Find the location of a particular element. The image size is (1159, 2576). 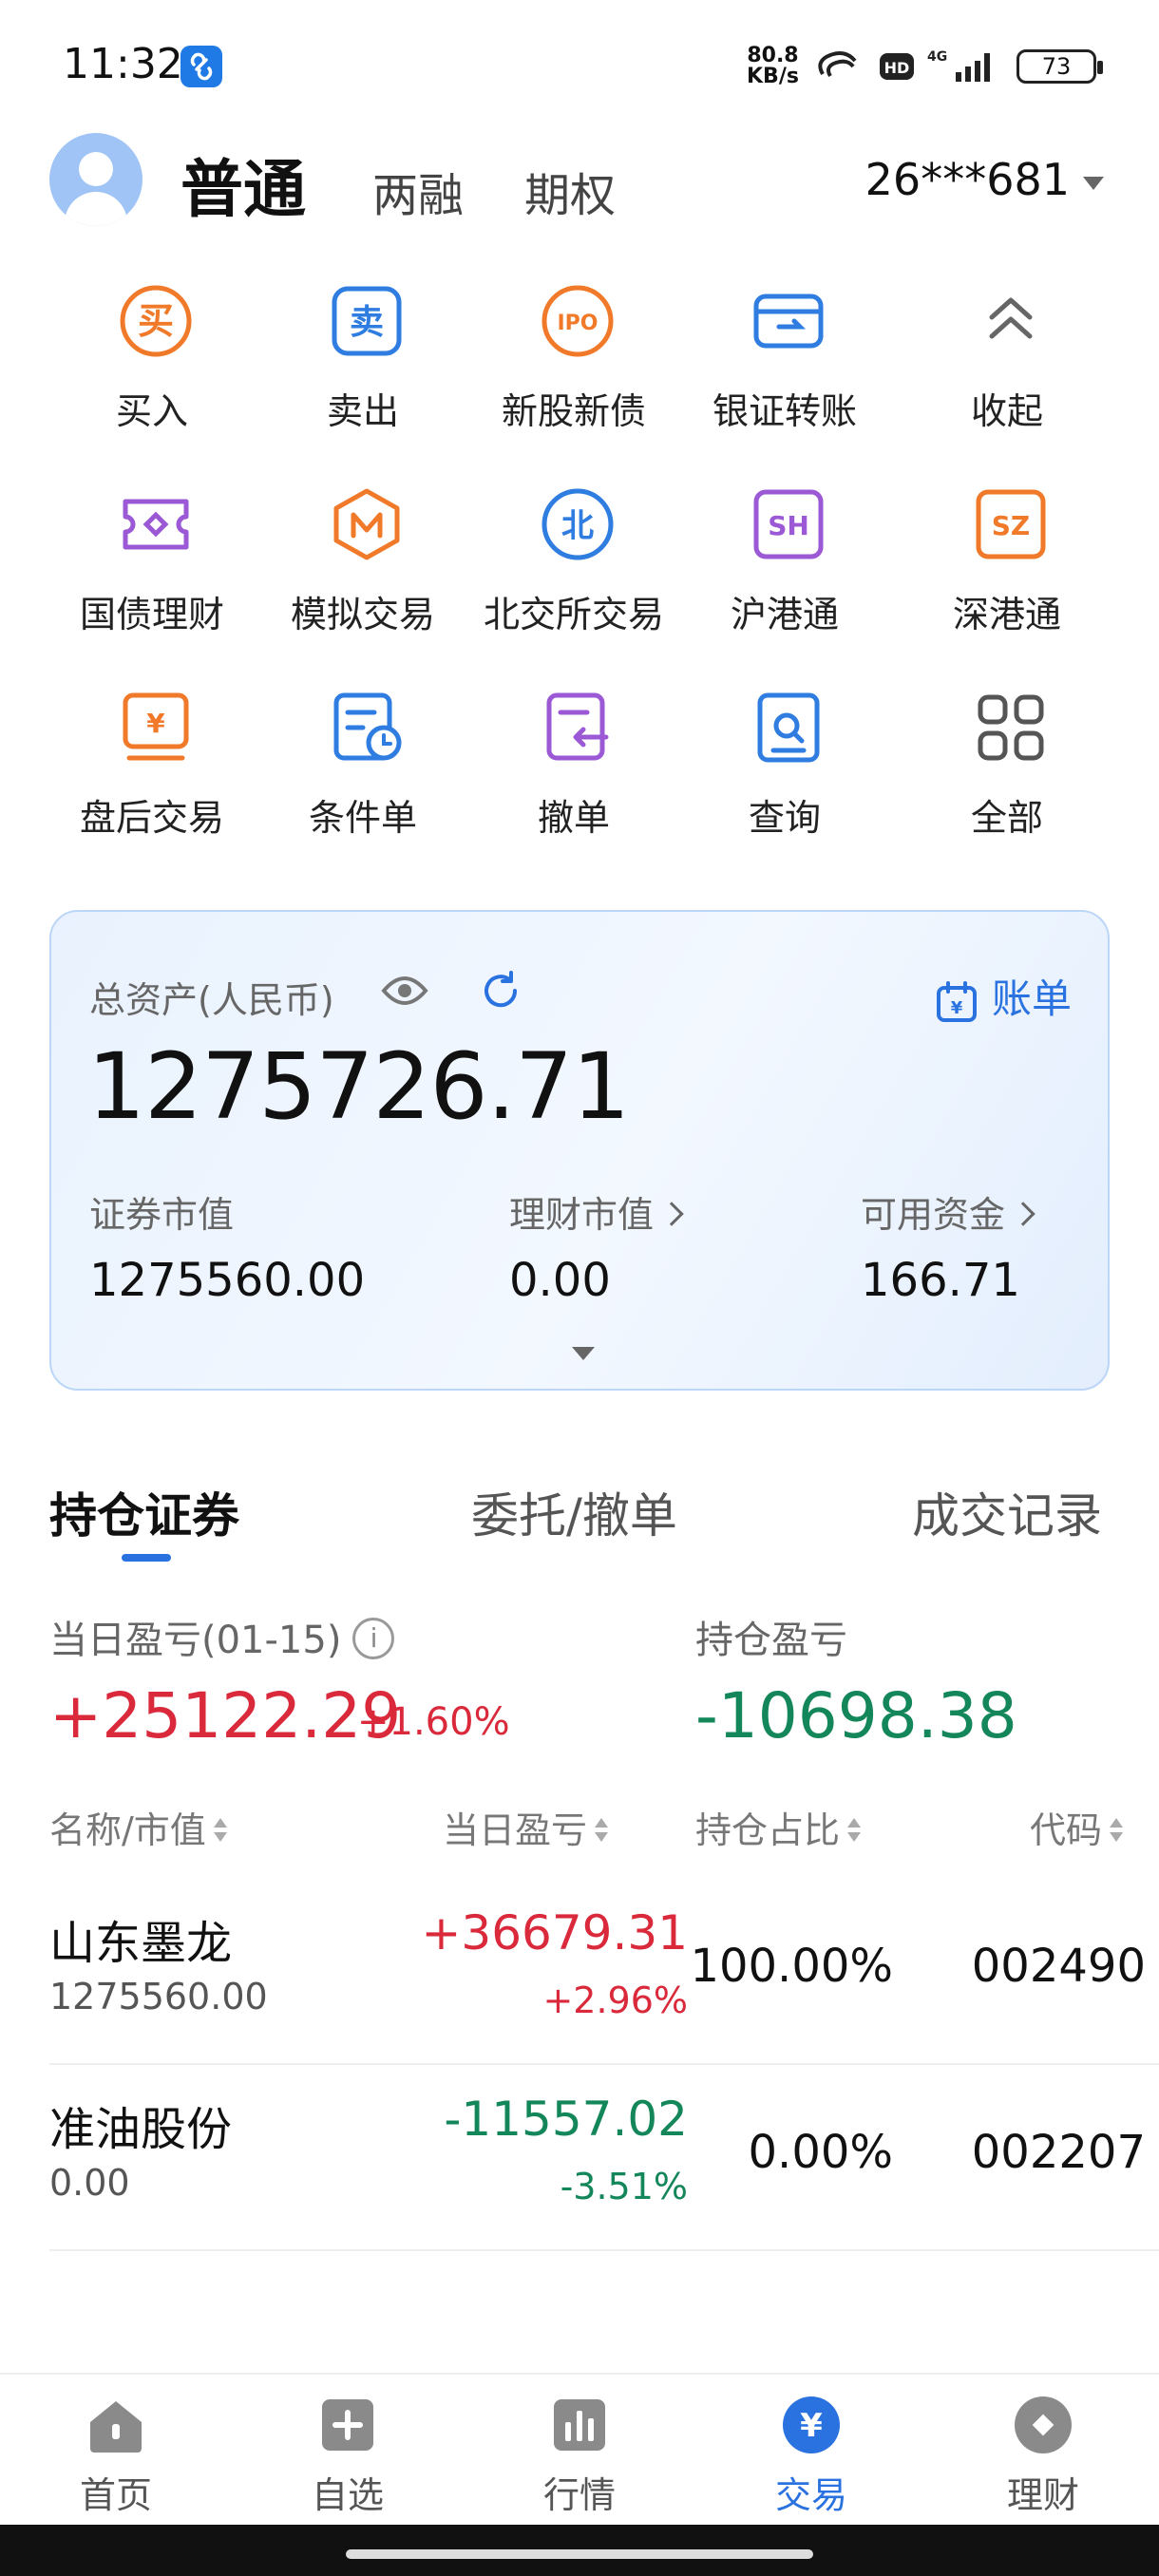

menu-sh-connect-label: 沪港通 is located at coordinates (784, 614).